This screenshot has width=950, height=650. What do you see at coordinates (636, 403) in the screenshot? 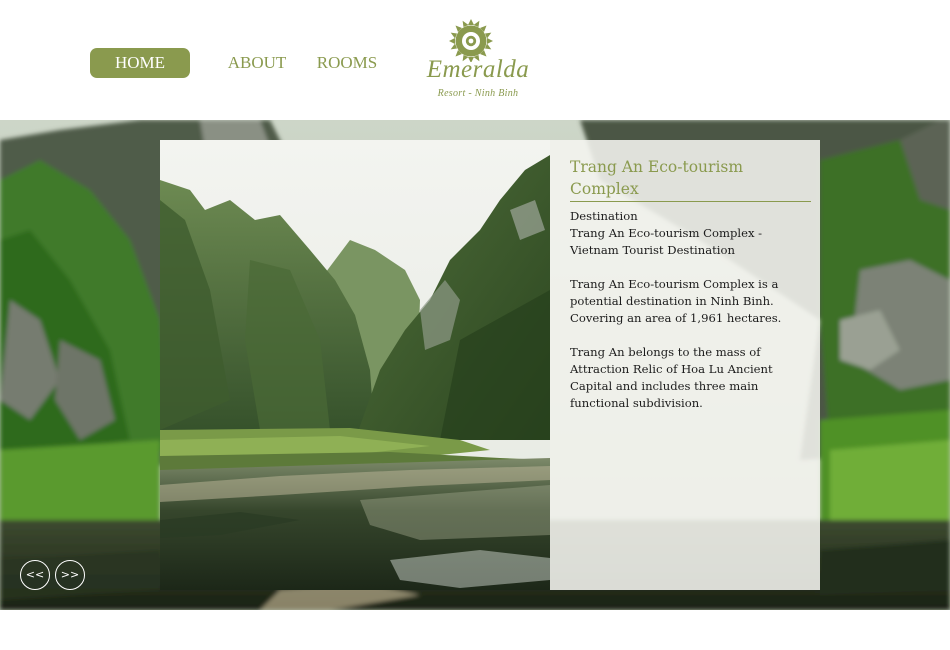
I see `text-line: functional subdivision.` at bounding box center [636, 403].